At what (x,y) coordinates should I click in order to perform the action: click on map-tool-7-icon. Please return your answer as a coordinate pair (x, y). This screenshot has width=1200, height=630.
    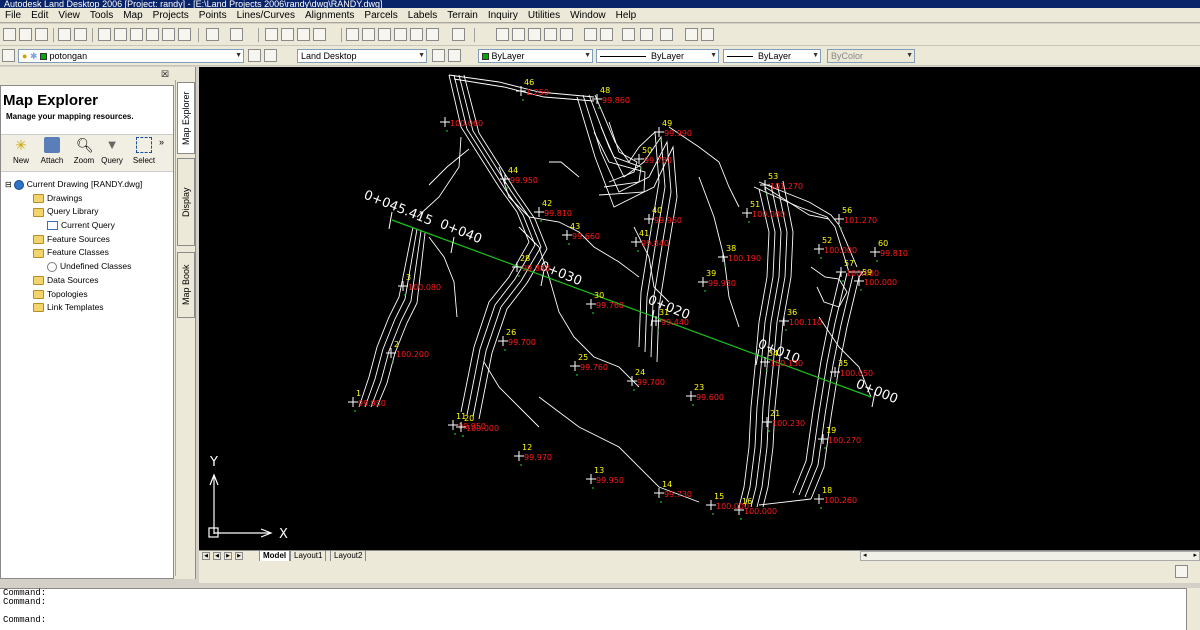
    Looking at the image, I should click on (606, 34).